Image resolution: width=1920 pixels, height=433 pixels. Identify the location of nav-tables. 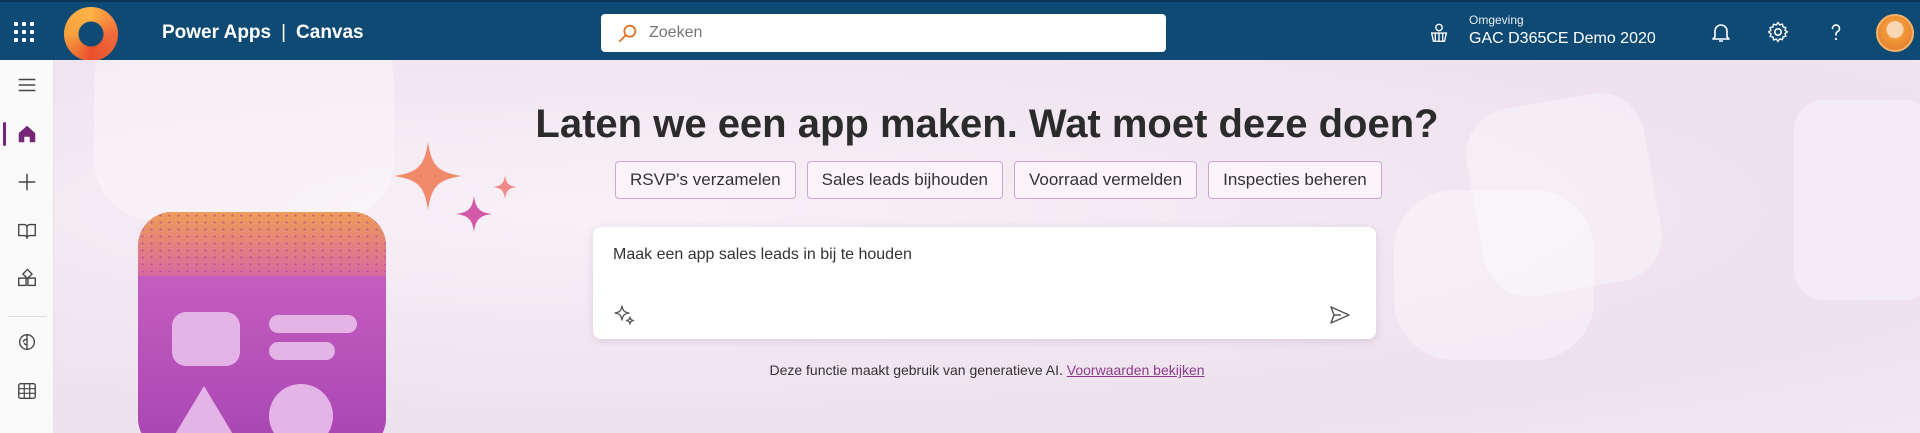
(27, 391).